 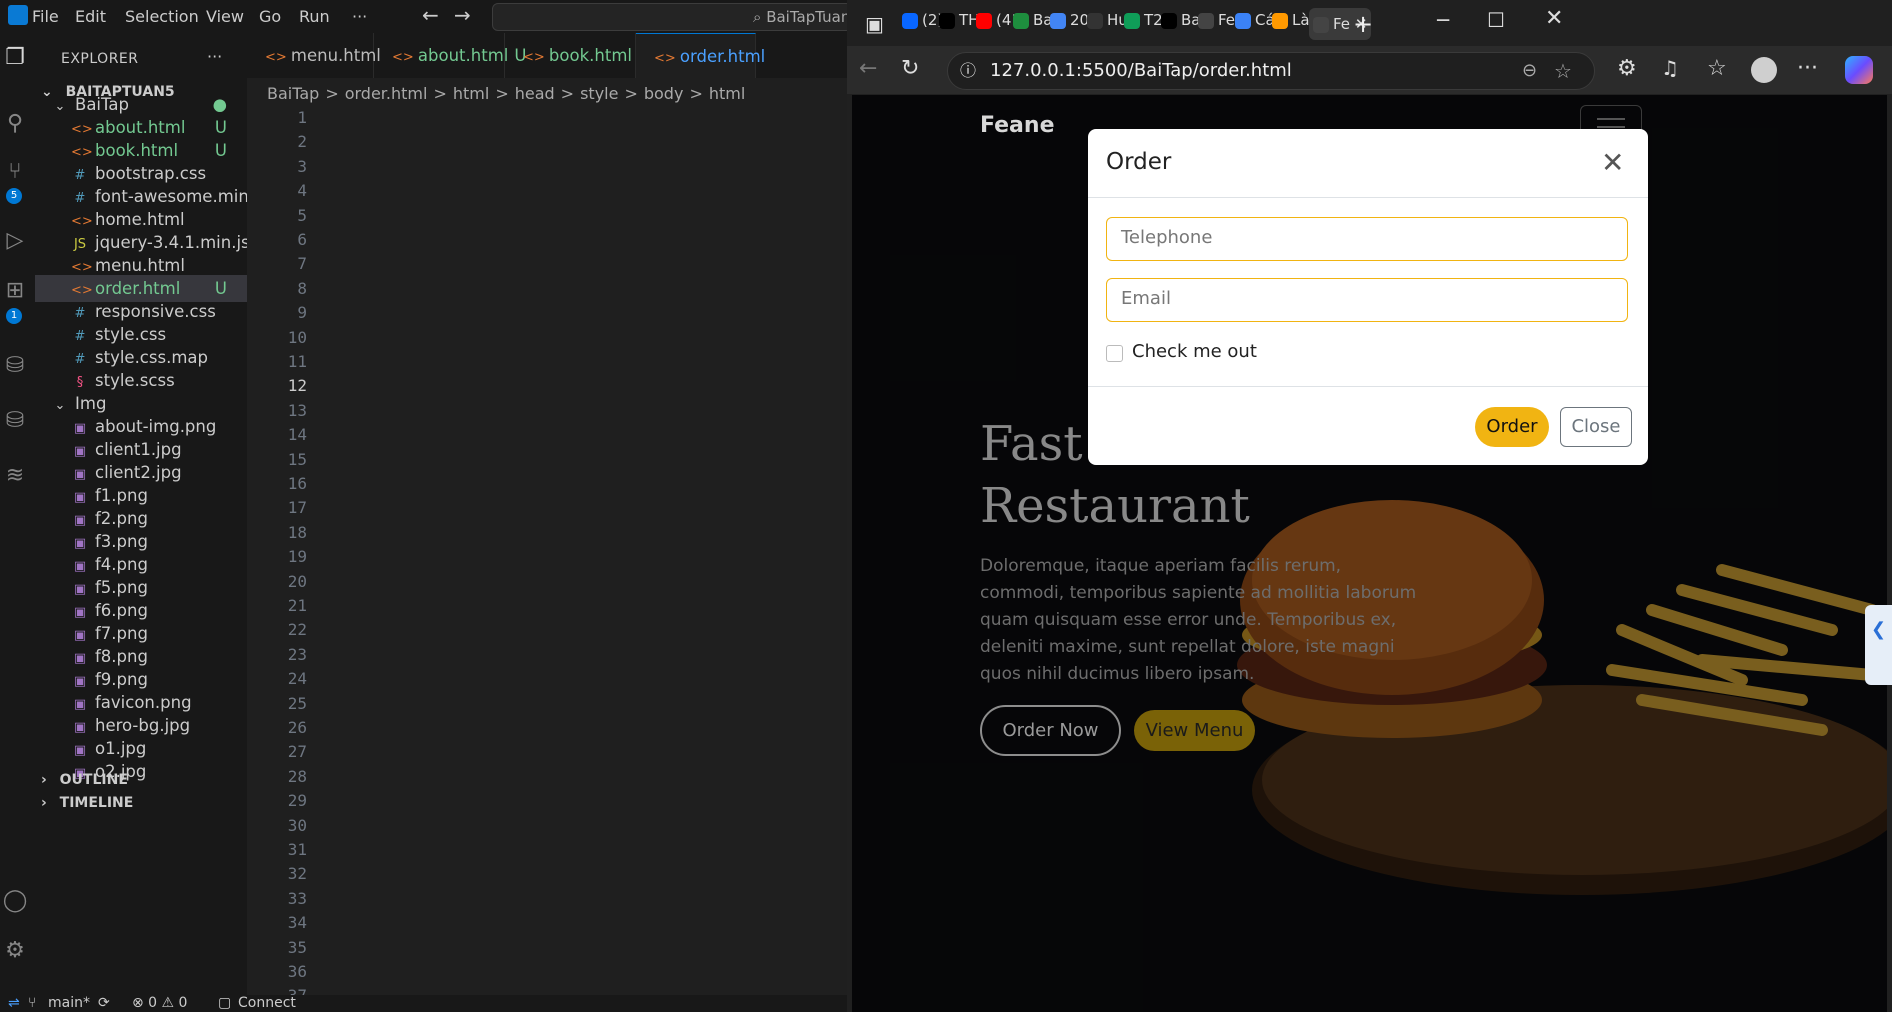 I want to click on connect-button: Connect, so click(x=267, y=1003).